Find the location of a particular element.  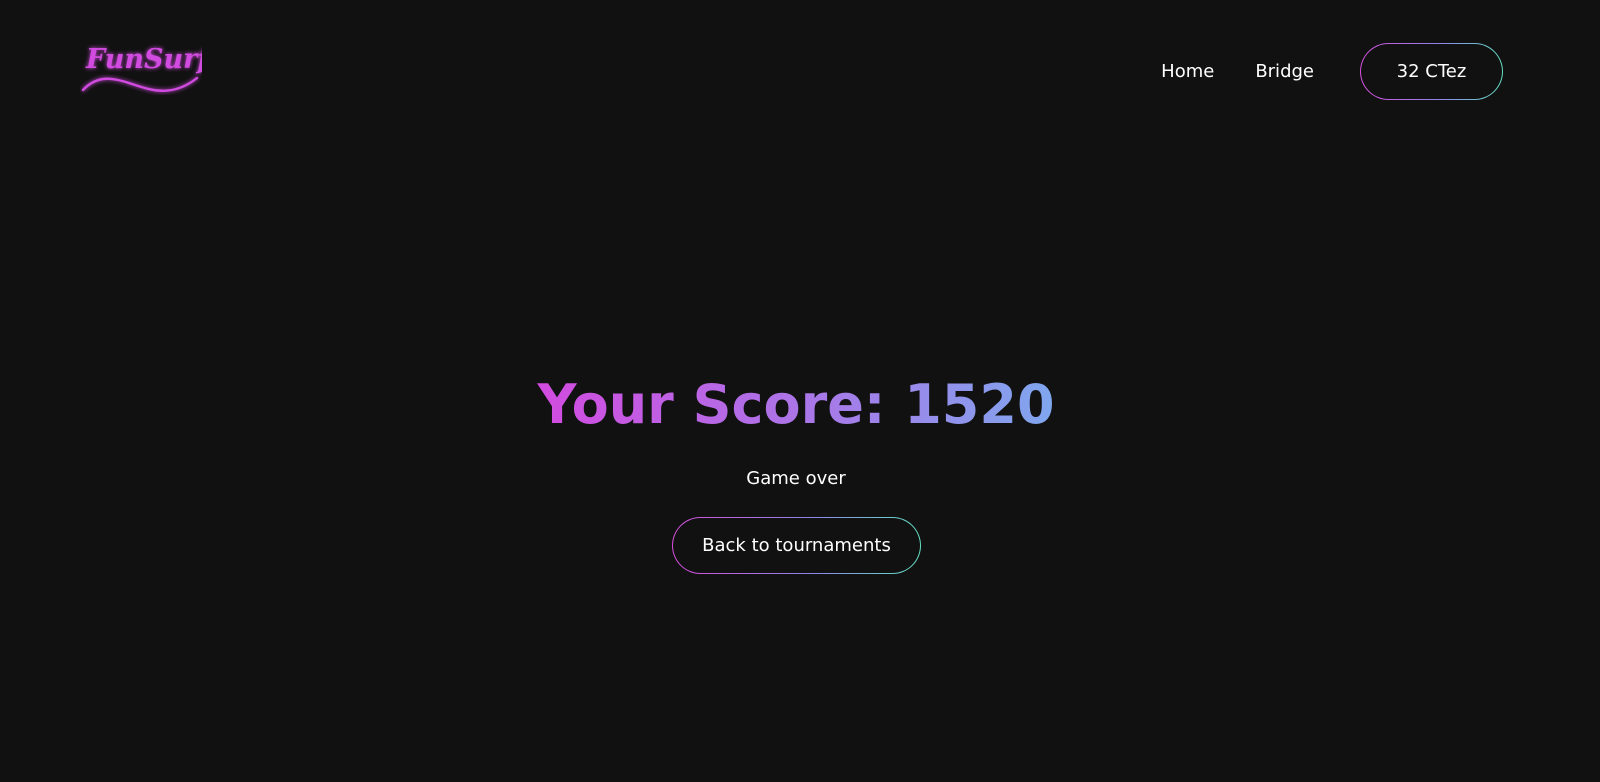

balance-button: 32 CTez is located at coordinates (1431, 71).